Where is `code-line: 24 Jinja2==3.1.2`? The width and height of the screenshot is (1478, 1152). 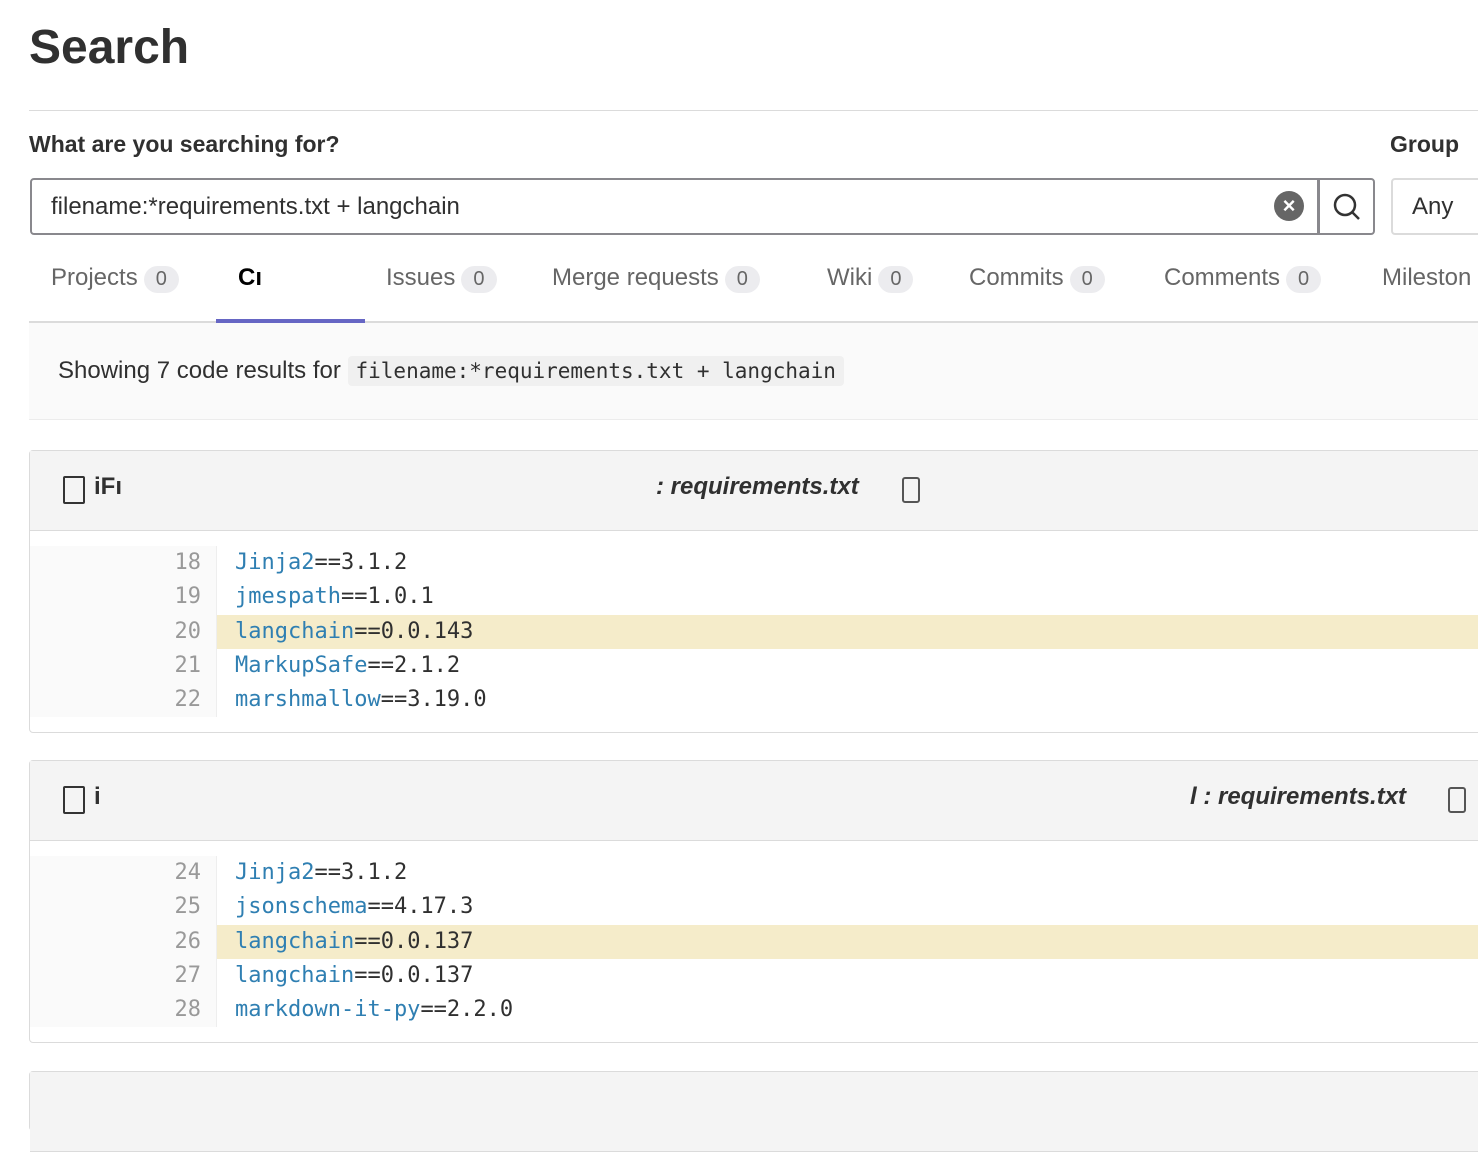
code-line: 24 Jinja2==3.1.2 is located at coordinates (754, 873).